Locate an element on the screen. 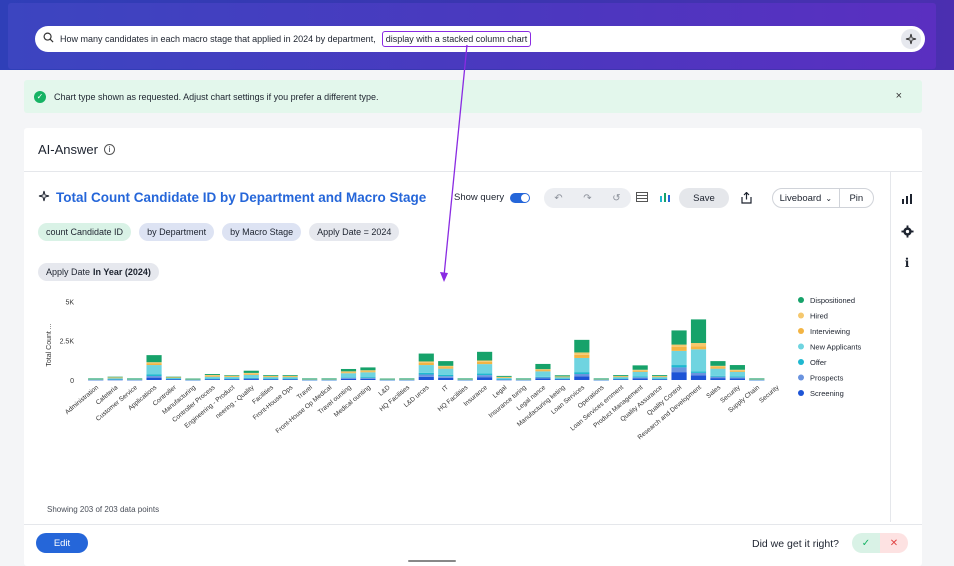 The width and height of the screenshot is (954, 566). apply-date-filter: Apply Date In Year (2024) is located at coordinates (98, 272).